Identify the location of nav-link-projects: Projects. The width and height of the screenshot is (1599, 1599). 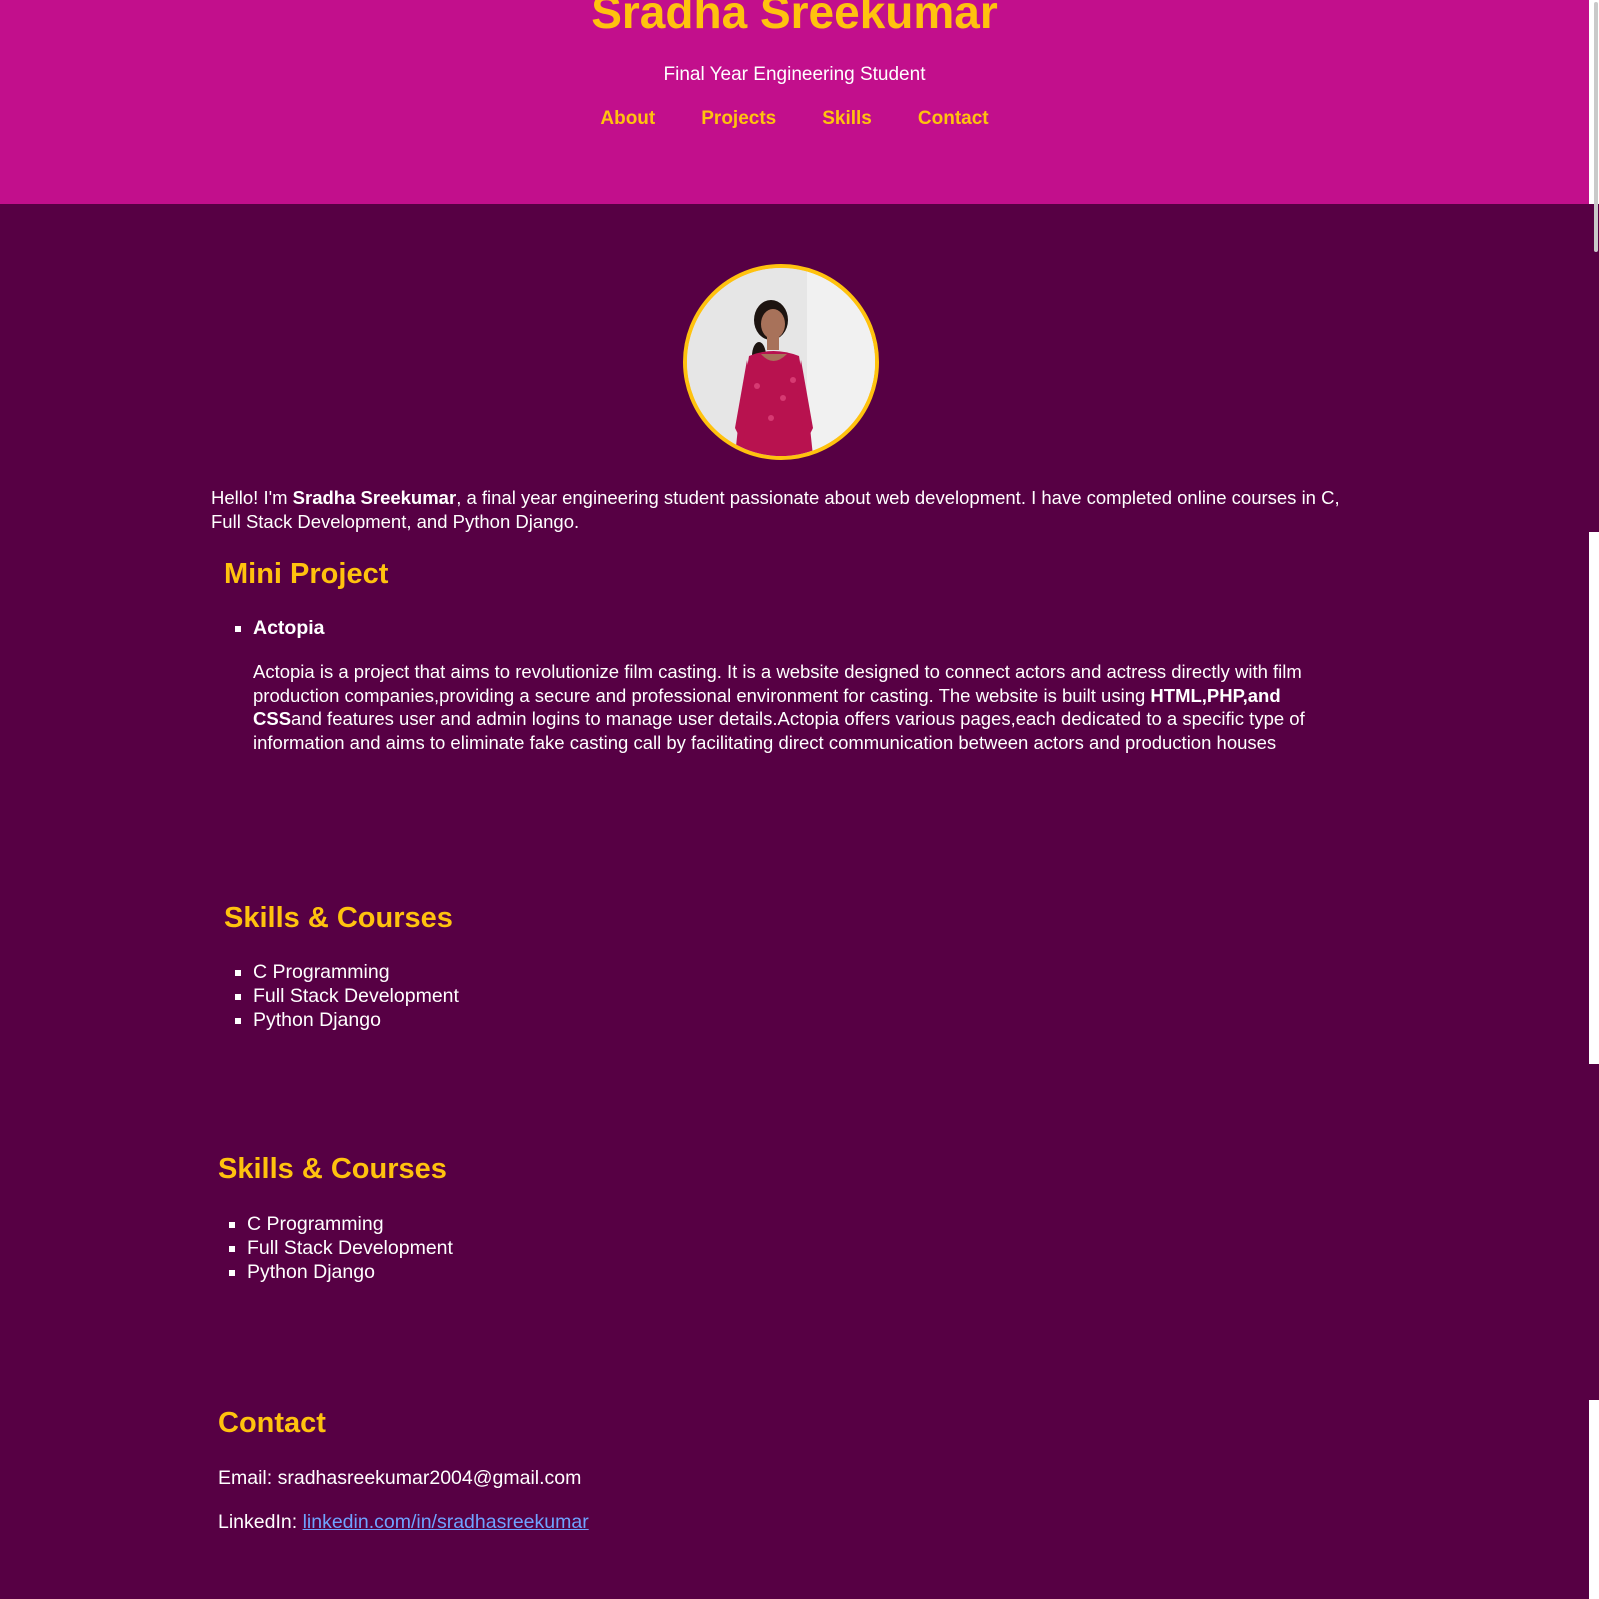
(738, 119).